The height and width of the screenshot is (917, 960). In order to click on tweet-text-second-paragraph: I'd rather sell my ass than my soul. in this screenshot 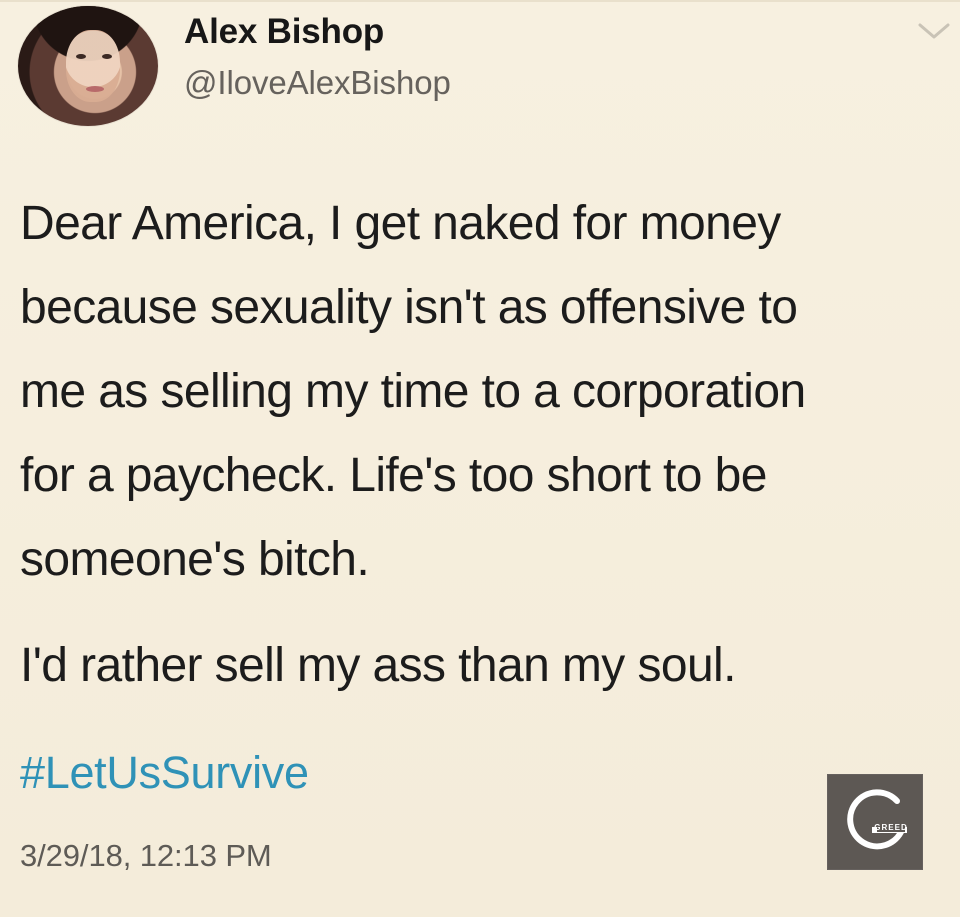, I will do `click(378, 665)`.